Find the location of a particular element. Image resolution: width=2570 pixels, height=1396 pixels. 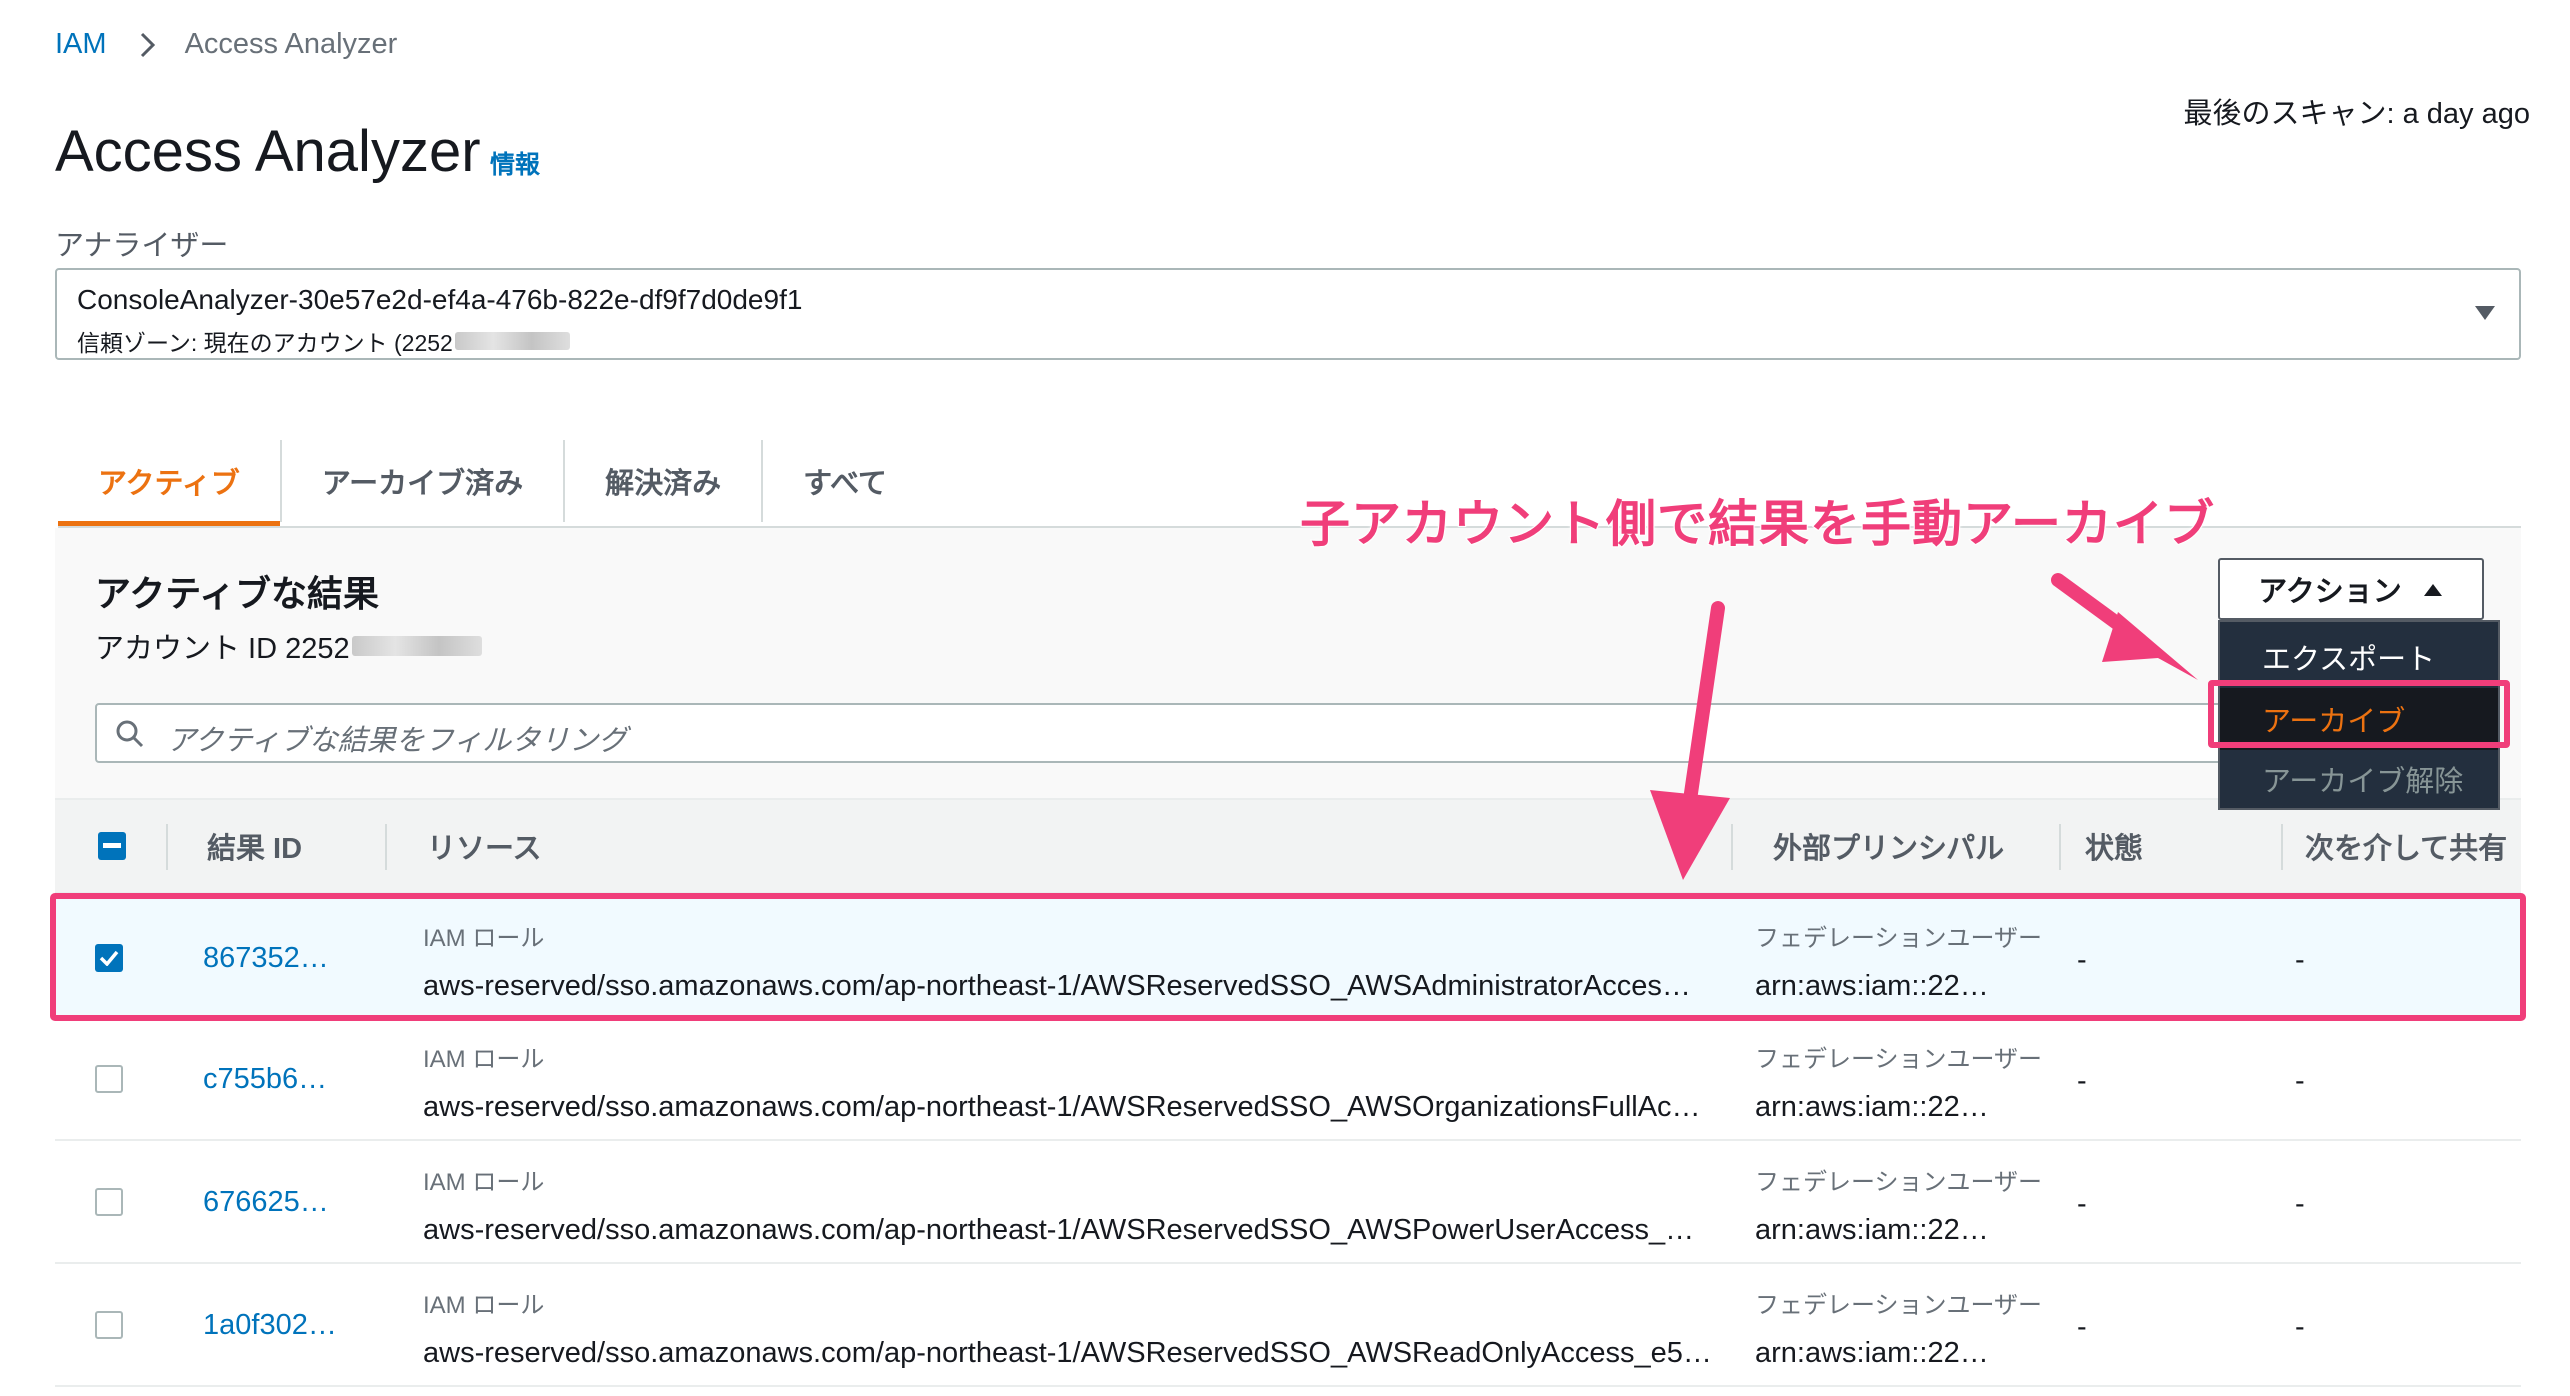

results-account: アカウント ID 2252 is located at coordinates (288, 646).